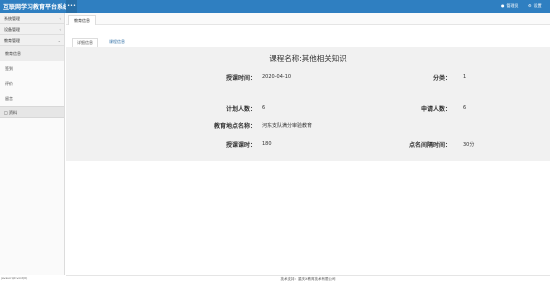 This screenshot has width=550, height=281. What do you see at coordinates (240, 145) in the screenshot?
I see `class-hours-label: 授课课时：` at bounding box center [240, 145].